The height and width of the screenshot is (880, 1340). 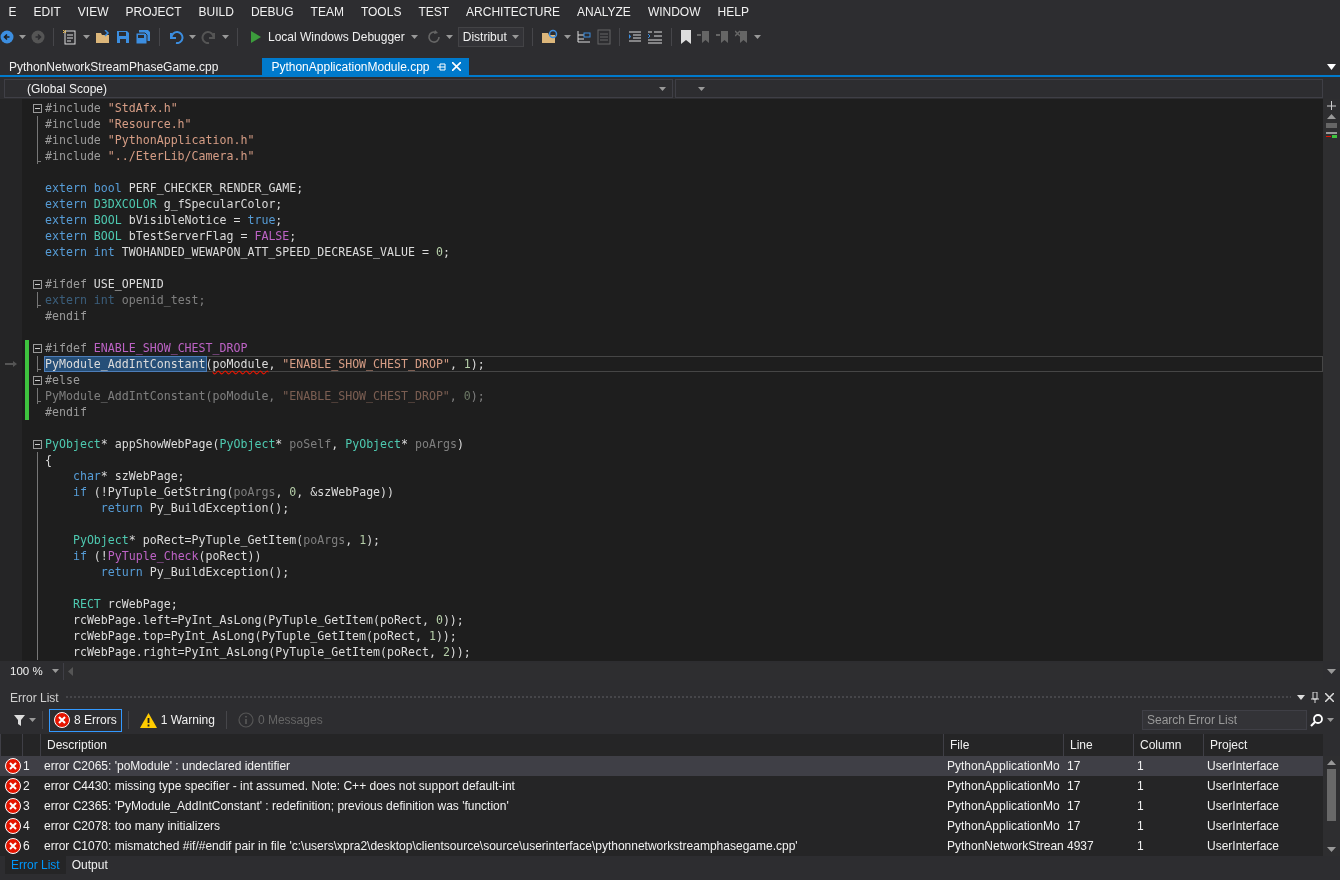 I want to click on filter-button: 8 Errors, so click(x=85, y=720).